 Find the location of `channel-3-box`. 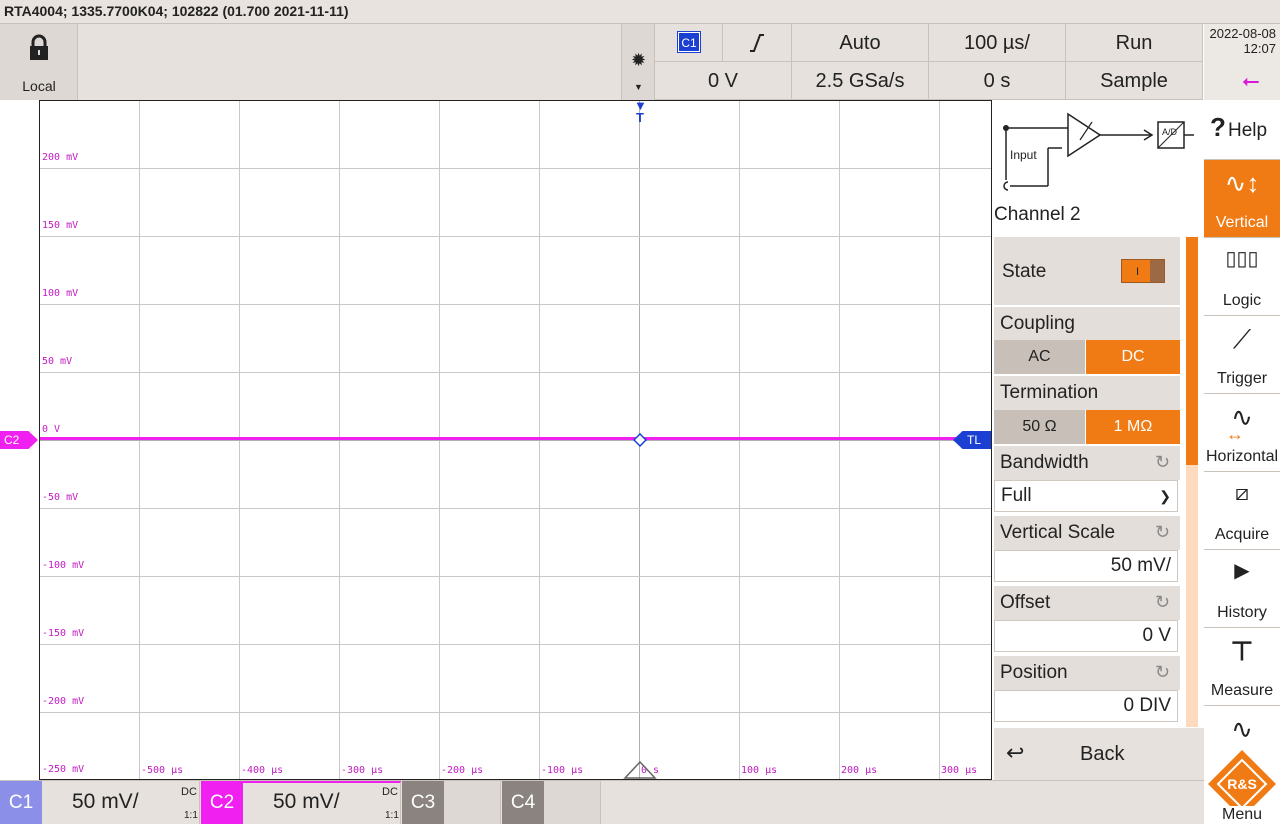

channel-3-box is located at coordinates (472, 802).